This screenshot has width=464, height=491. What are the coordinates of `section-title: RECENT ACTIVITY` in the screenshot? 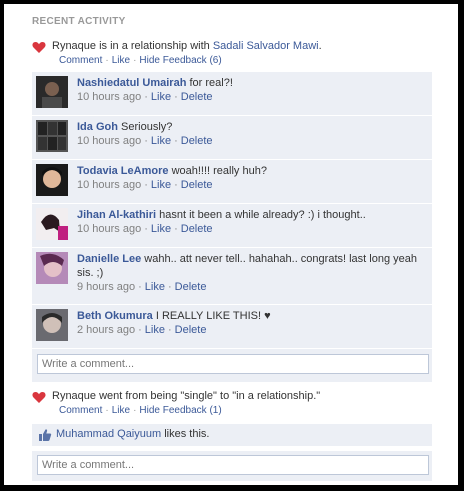 It's located at (79, 21).